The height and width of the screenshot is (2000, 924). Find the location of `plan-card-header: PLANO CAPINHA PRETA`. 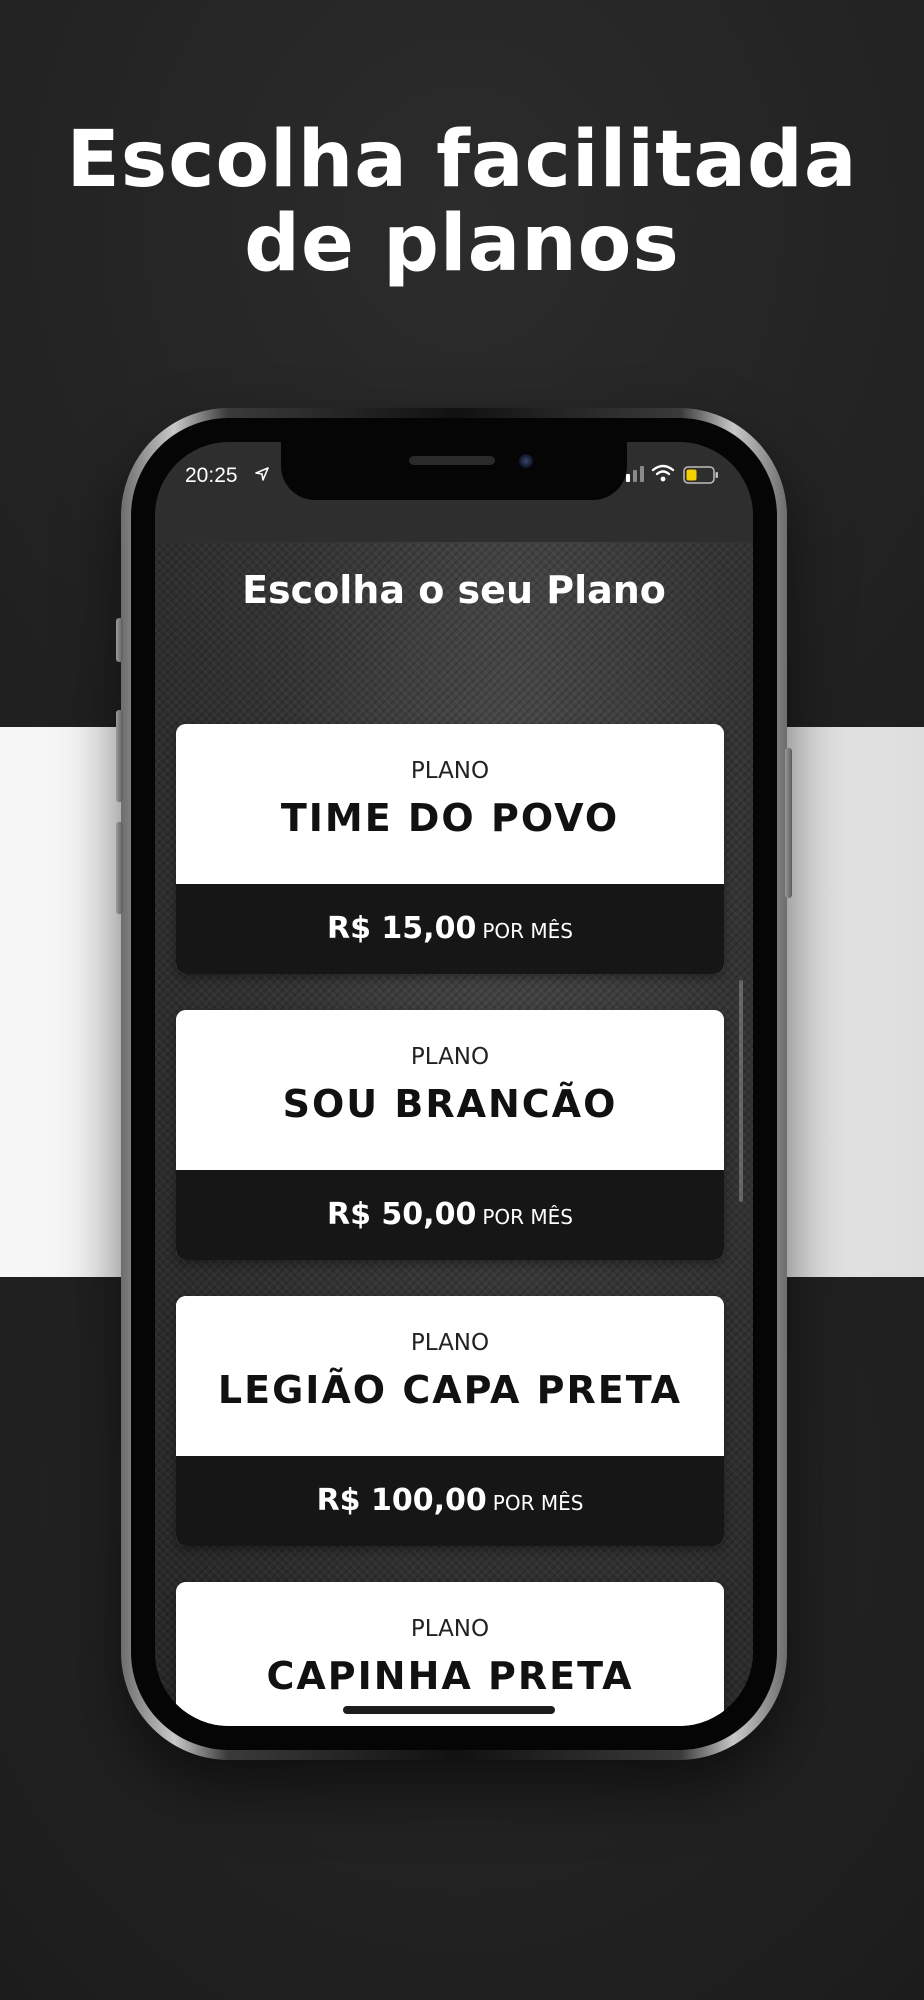

plan-card-header: PLANO CAPINHA PRETA is located at coordinates (450, 1654).